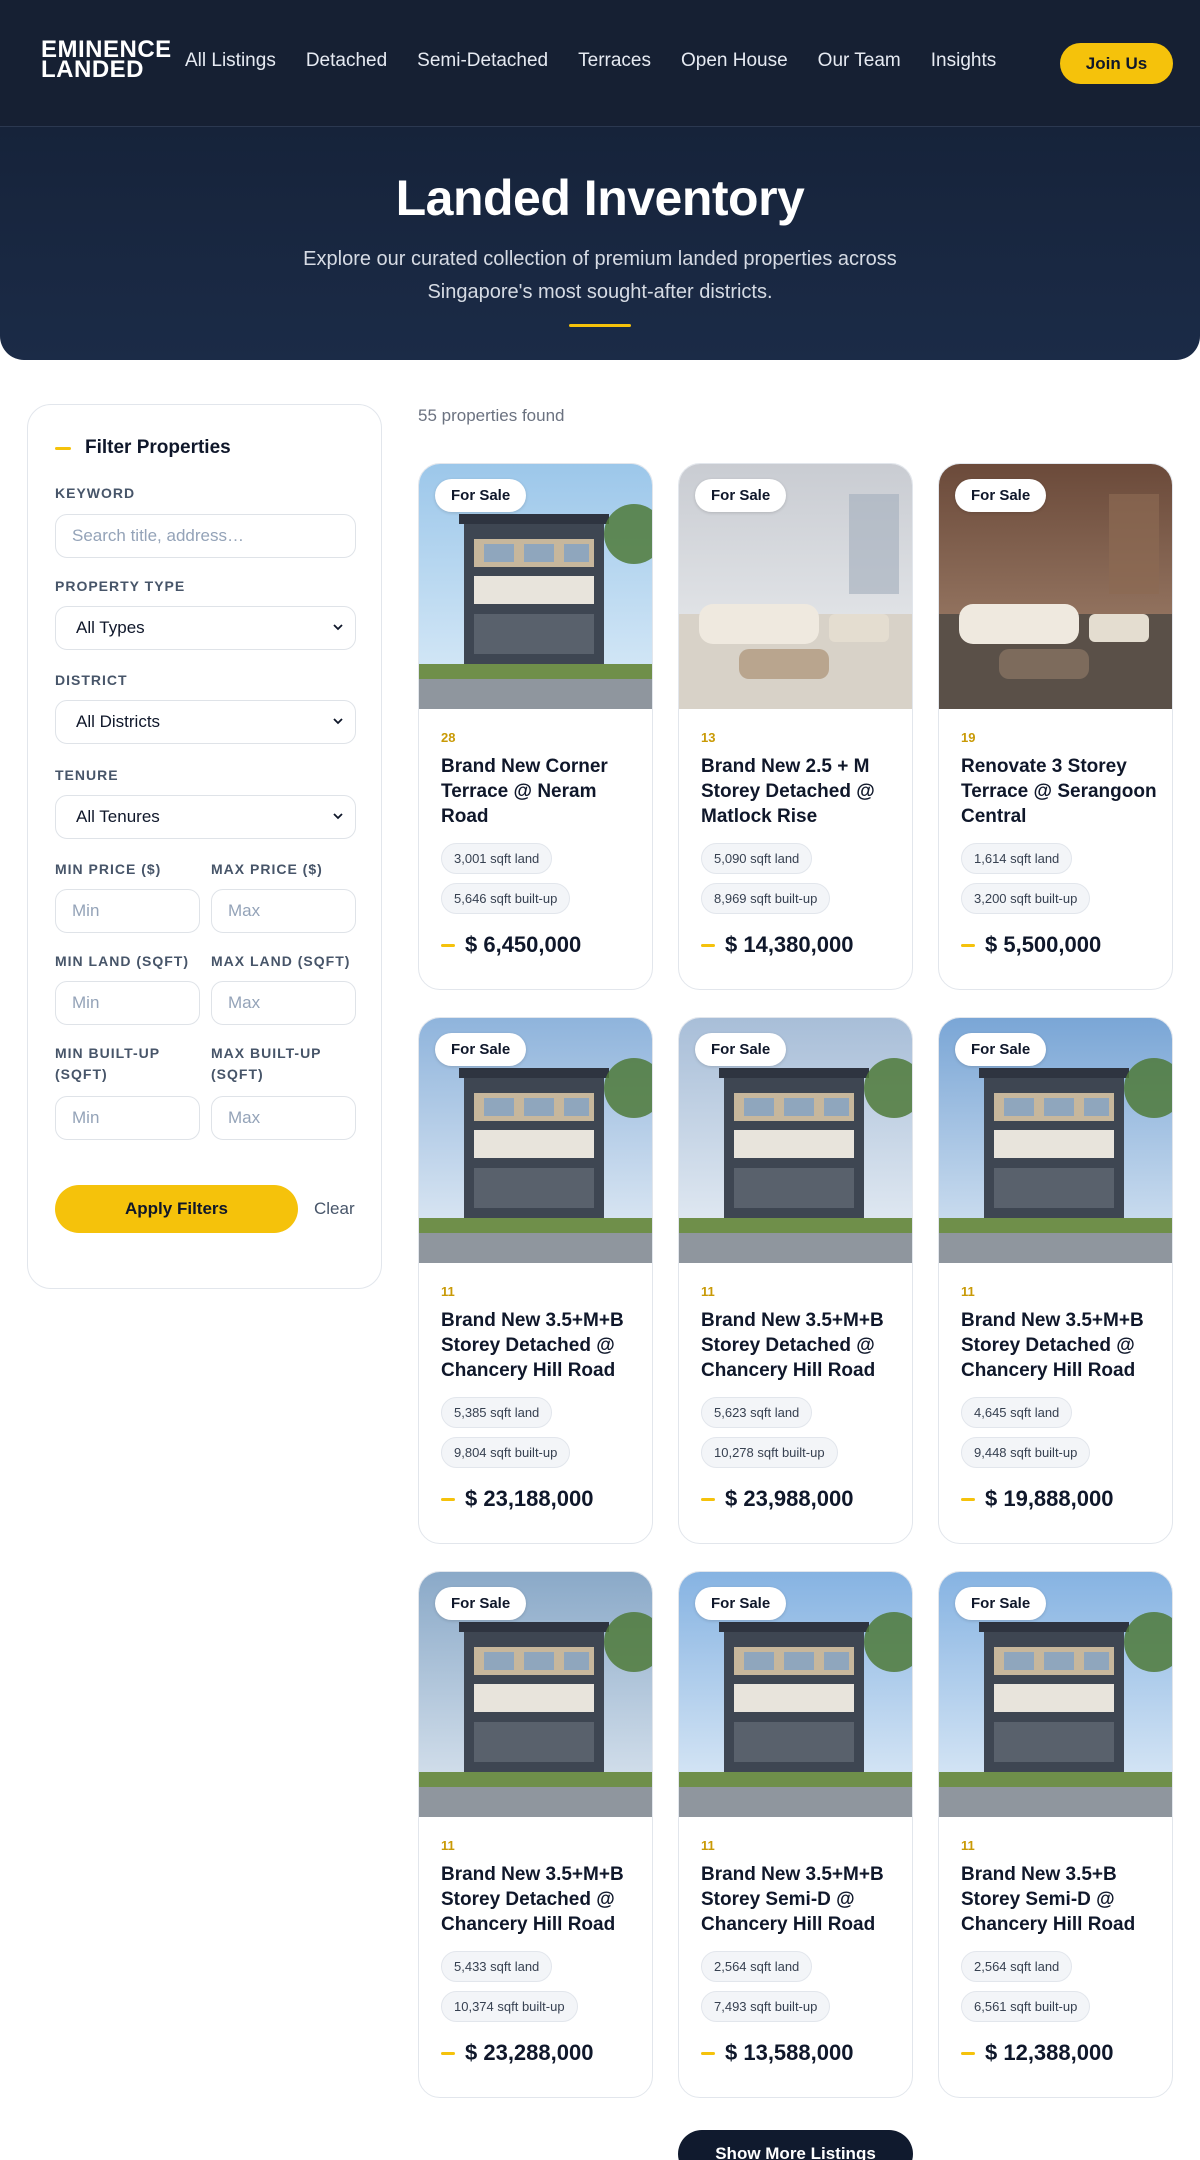 The image size is (1200, 2160). I want to click on tenure-label: TENURE, so click(87, 775).